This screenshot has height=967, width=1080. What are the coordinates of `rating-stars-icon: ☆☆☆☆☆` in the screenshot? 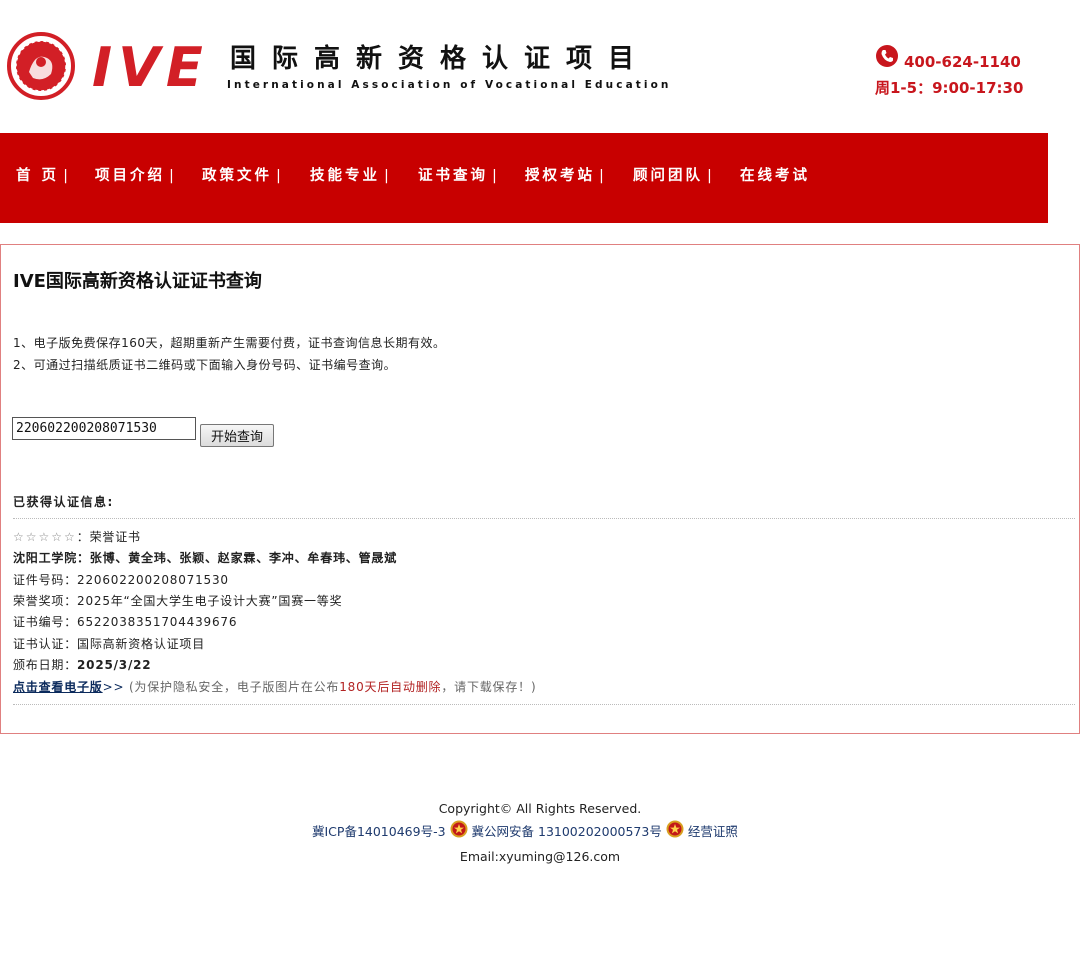 It's located at (45, 537).